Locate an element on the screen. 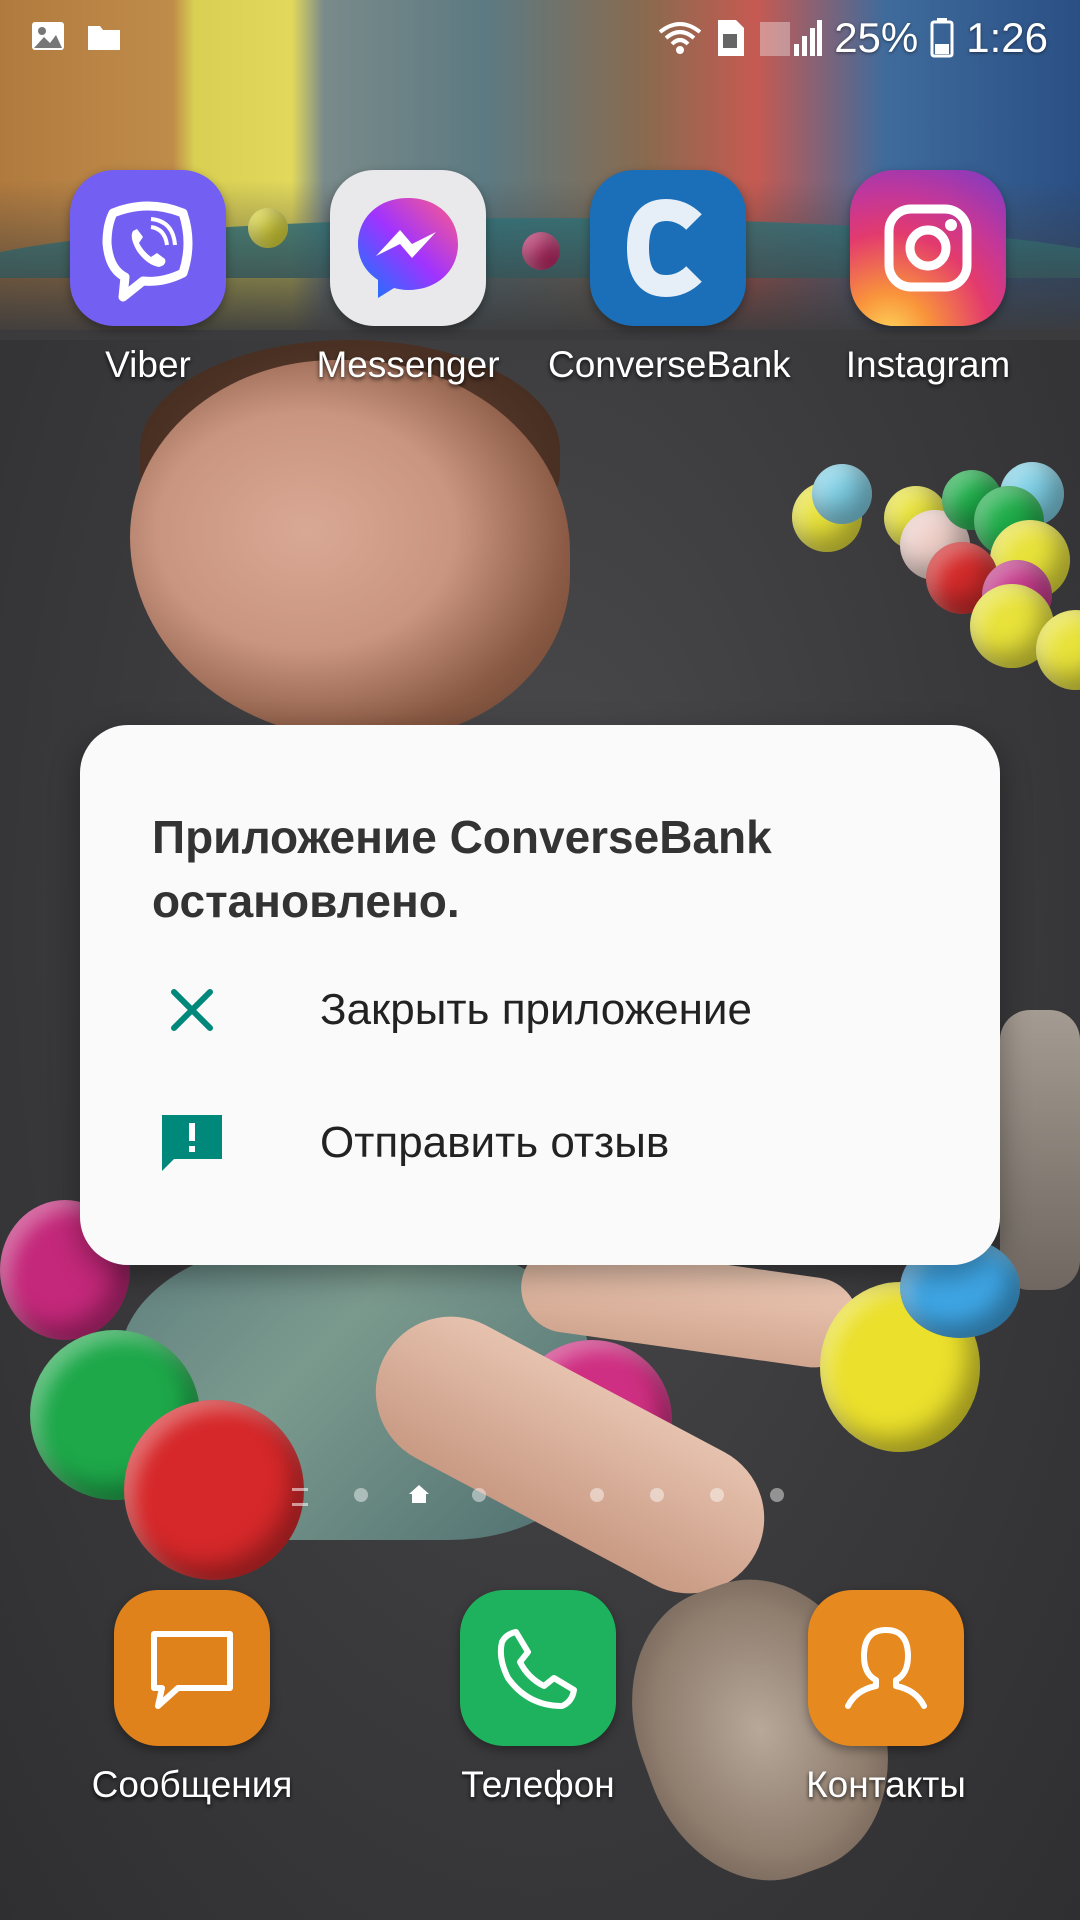 The width and height of the screenshot is (1080, 1920). app-viber: Viber is located at coordinates (148, 278).